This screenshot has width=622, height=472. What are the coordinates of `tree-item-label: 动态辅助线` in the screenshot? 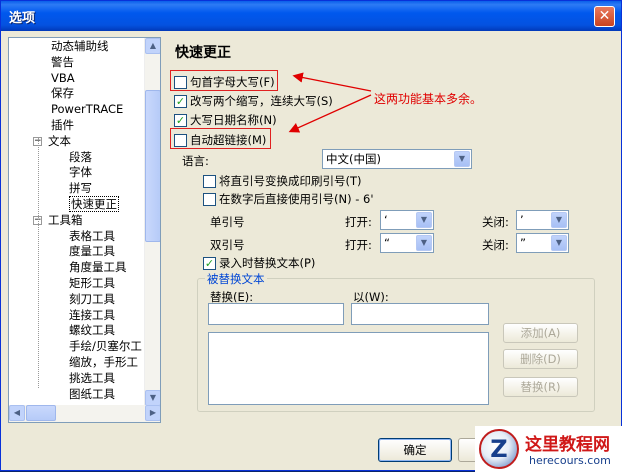 It's located at (80, 46).